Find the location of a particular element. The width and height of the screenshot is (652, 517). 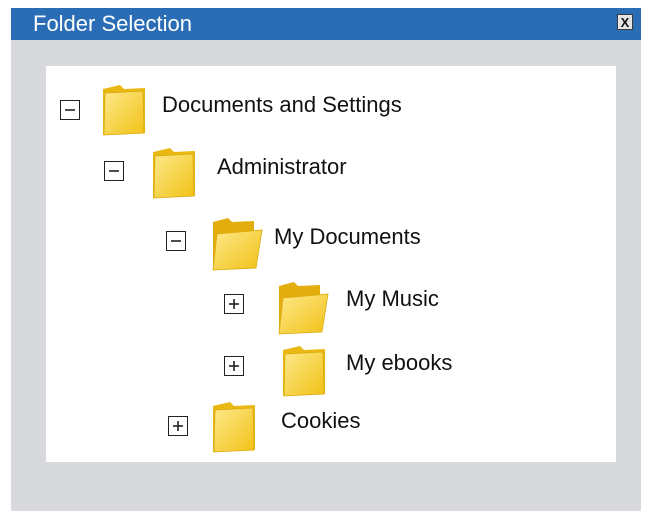

dialog-title: Folder Selection is located at coordinates (112, 23).